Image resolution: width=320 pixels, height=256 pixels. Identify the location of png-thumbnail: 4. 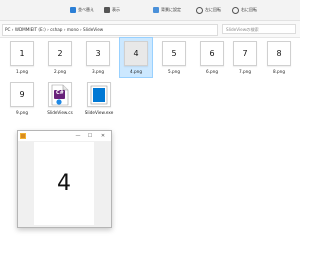
(136, 53).